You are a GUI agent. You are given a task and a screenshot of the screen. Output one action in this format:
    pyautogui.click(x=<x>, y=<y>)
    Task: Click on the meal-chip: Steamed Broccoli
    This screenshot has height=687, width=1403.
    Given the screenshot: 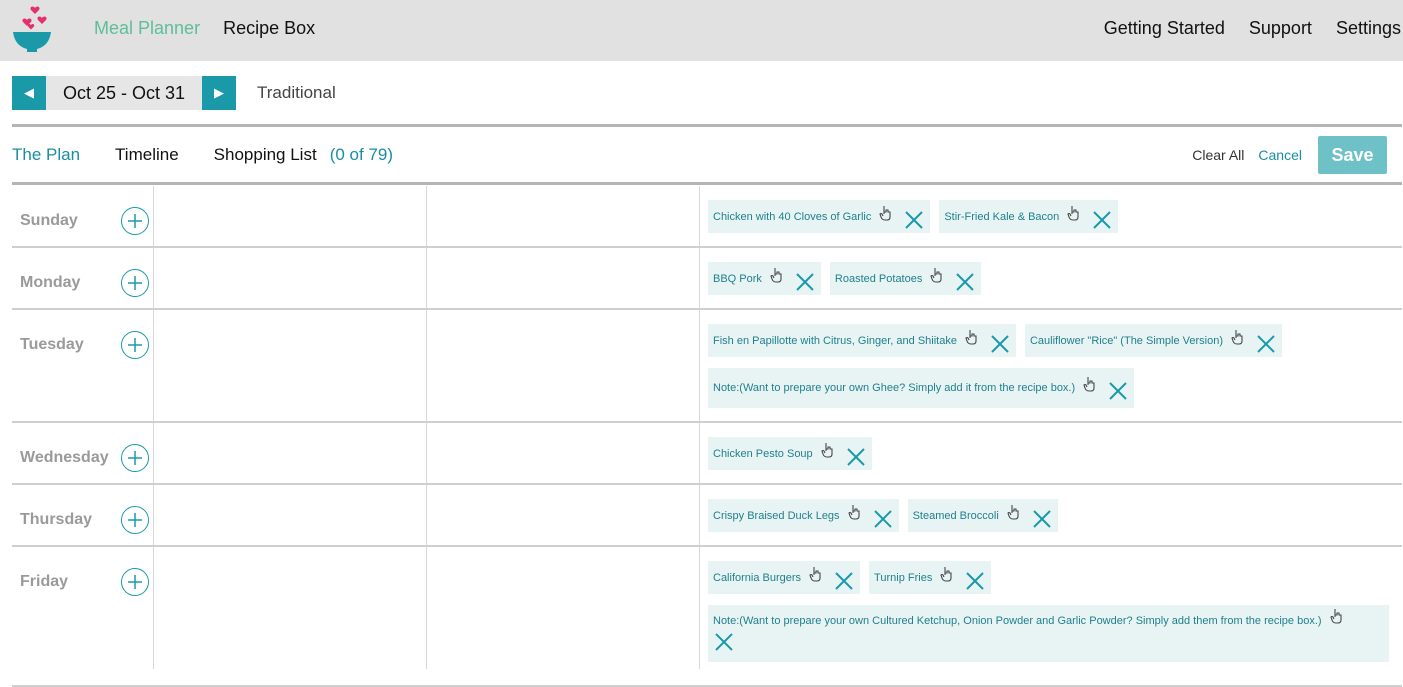 What is the action you would take?
    pyautogui.click(x=982, y=515)
    